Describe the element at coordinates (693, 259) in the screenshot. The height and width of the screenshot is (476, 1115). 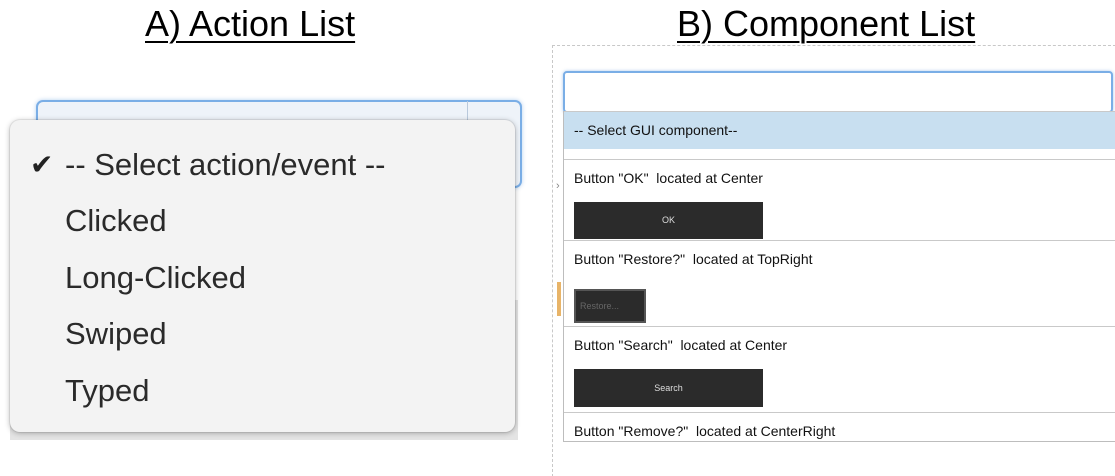
I see `list-item-label: Button "Restore?" located at TopRight` at that location.